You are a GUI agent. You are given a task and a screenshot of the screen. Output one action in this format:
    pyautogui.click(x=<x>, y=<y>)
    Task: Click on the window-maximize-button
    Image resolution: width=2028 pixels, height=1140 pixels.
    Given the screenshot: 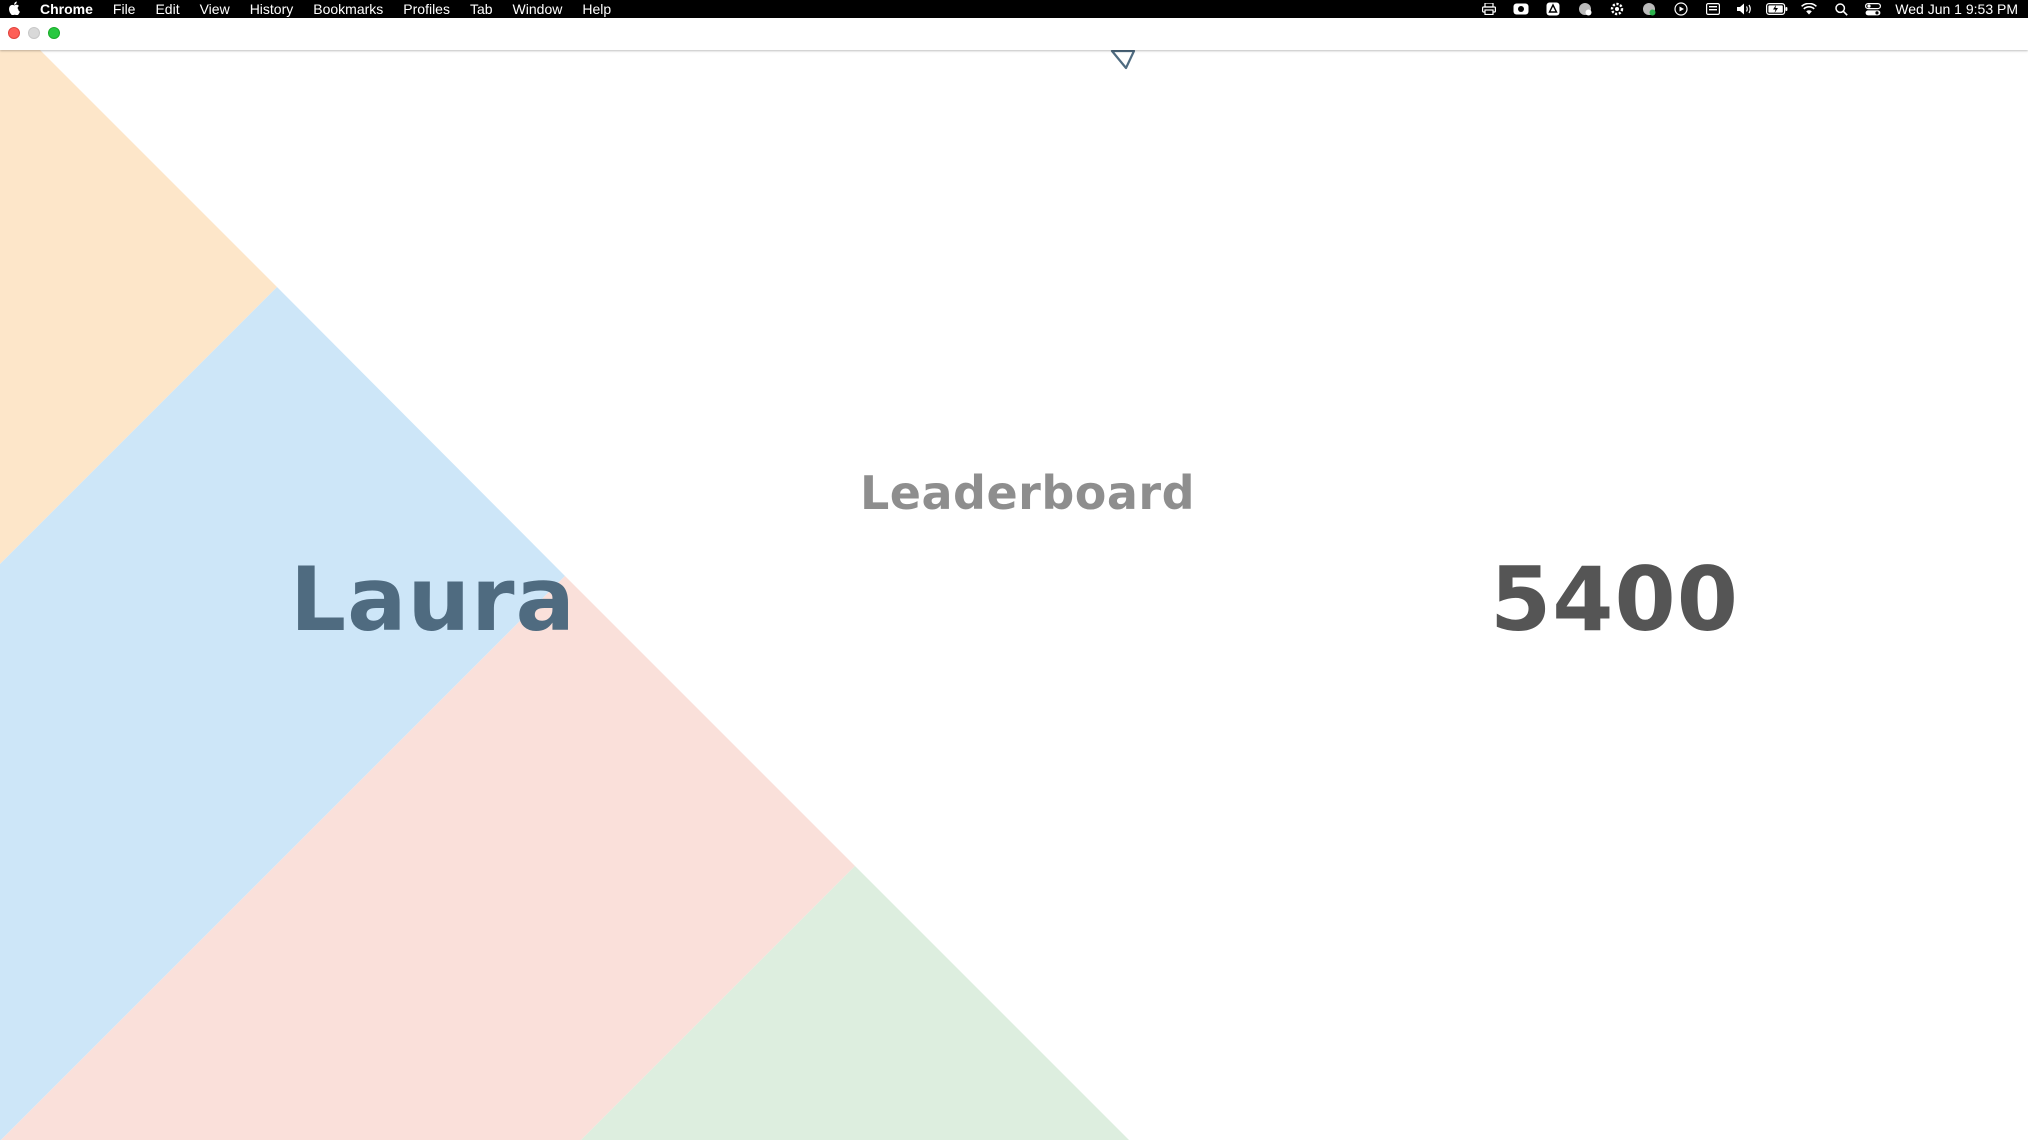 What is the action you would take?
    pyautogui.click(x=54, y=33)
    